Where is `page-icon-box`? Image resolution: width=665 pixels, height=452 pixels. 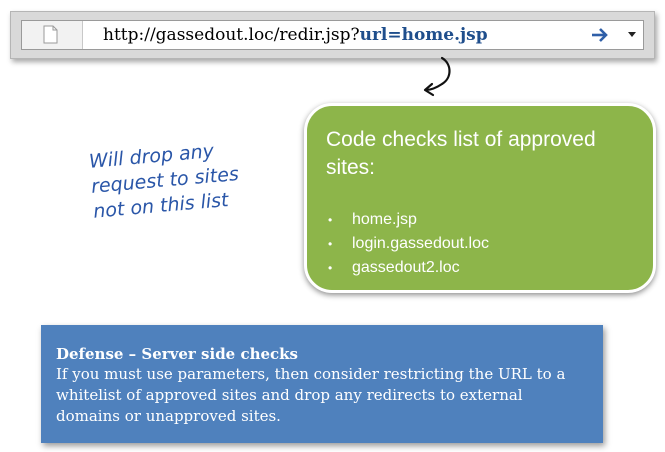
page-icon-box is located at coordinates (52, 35).